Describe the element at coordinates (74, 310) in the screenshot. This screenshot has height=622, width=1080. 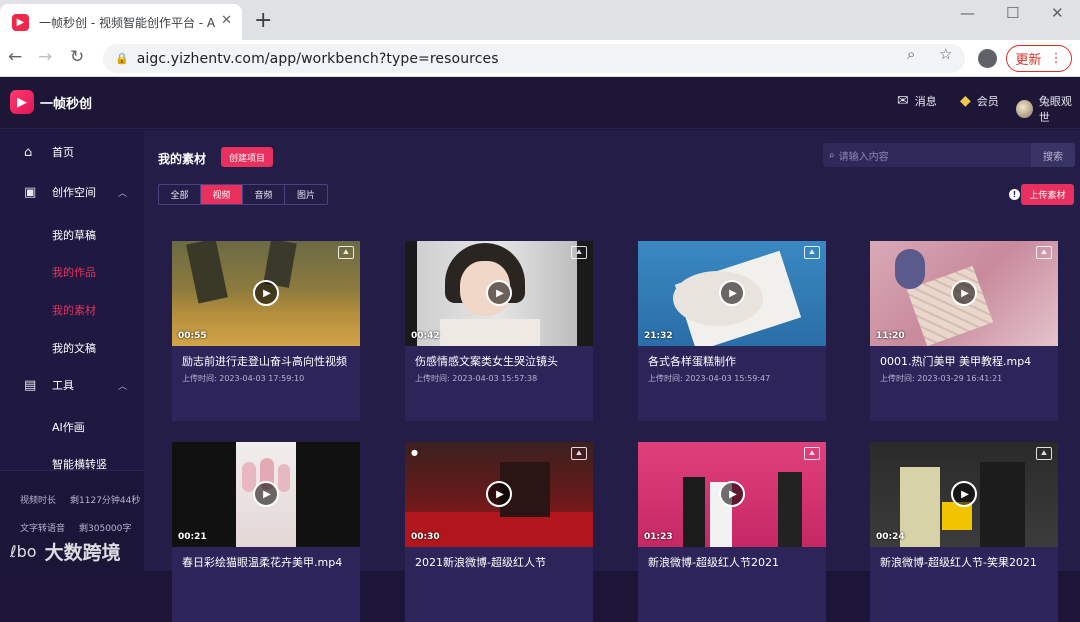
I see `sidebar-item-materials: 我的素材` at that location.